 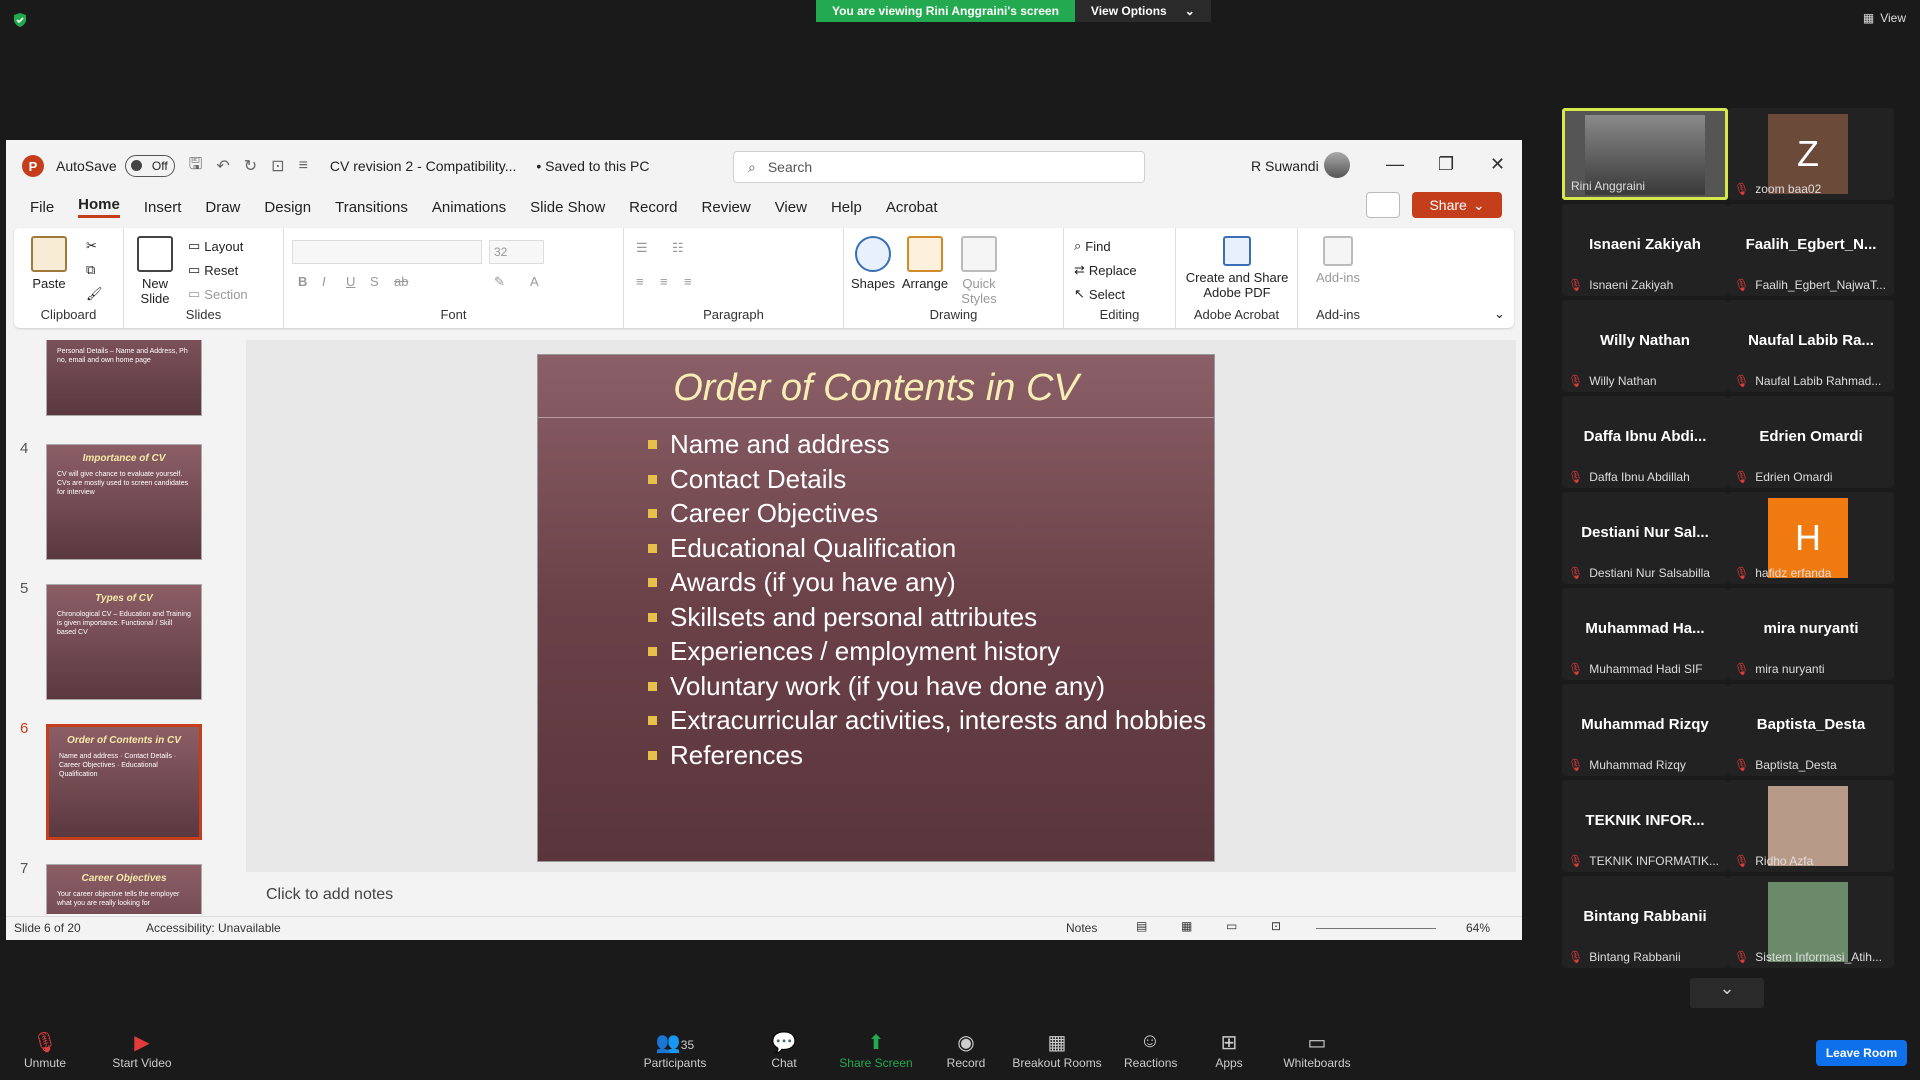 I want to click on notes-pane: Click to add notes, so click(x=881, y=893).